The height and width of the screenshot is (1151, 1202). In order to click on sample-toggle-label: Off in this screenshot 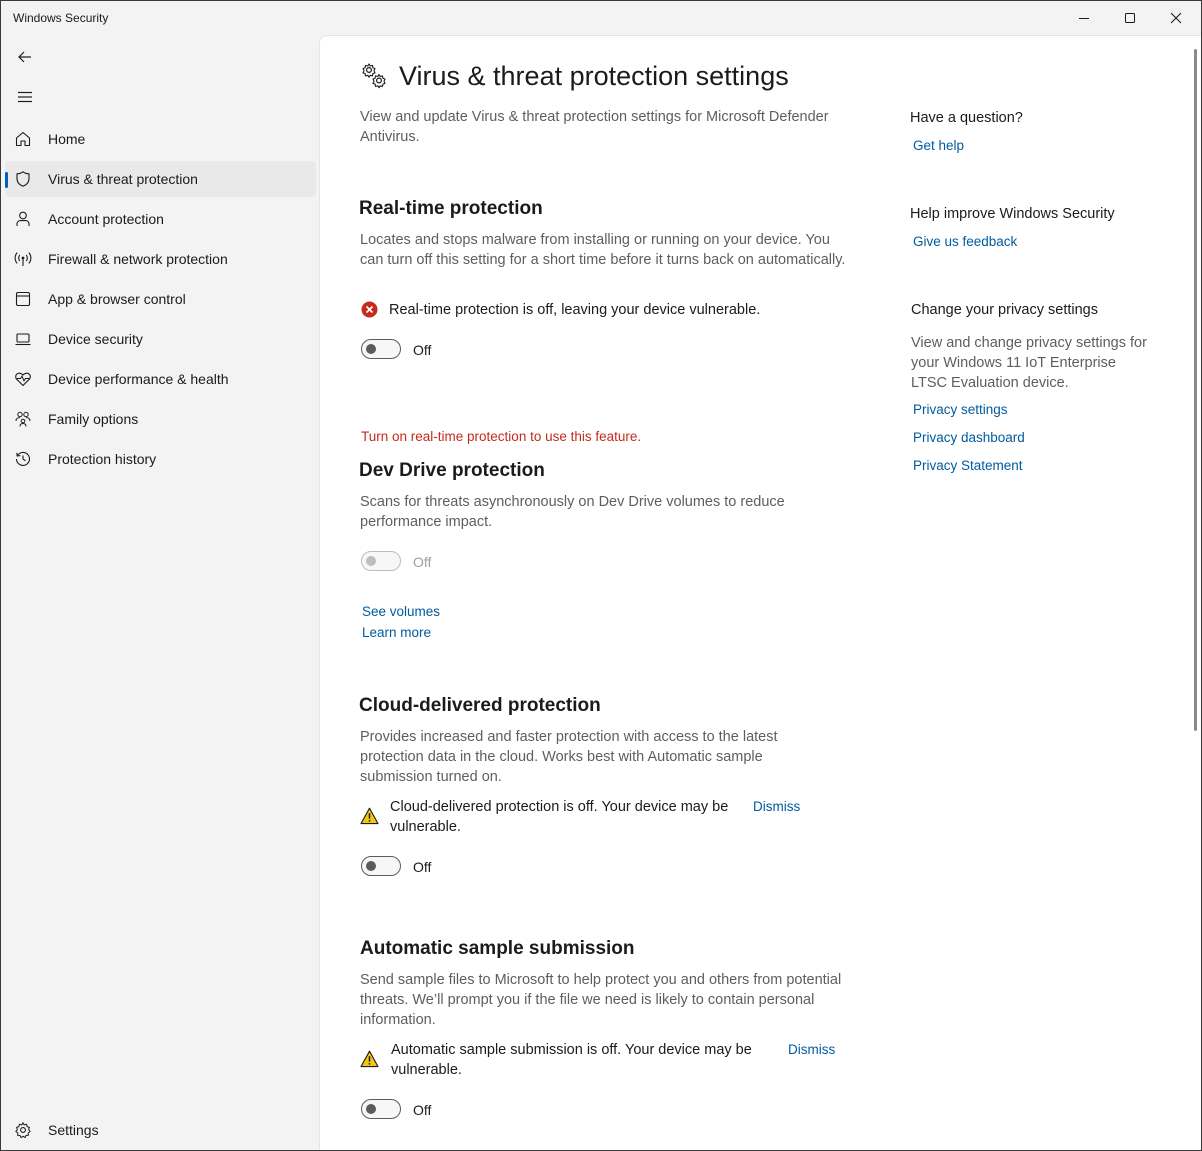, I will do `click(422, 1110)`.